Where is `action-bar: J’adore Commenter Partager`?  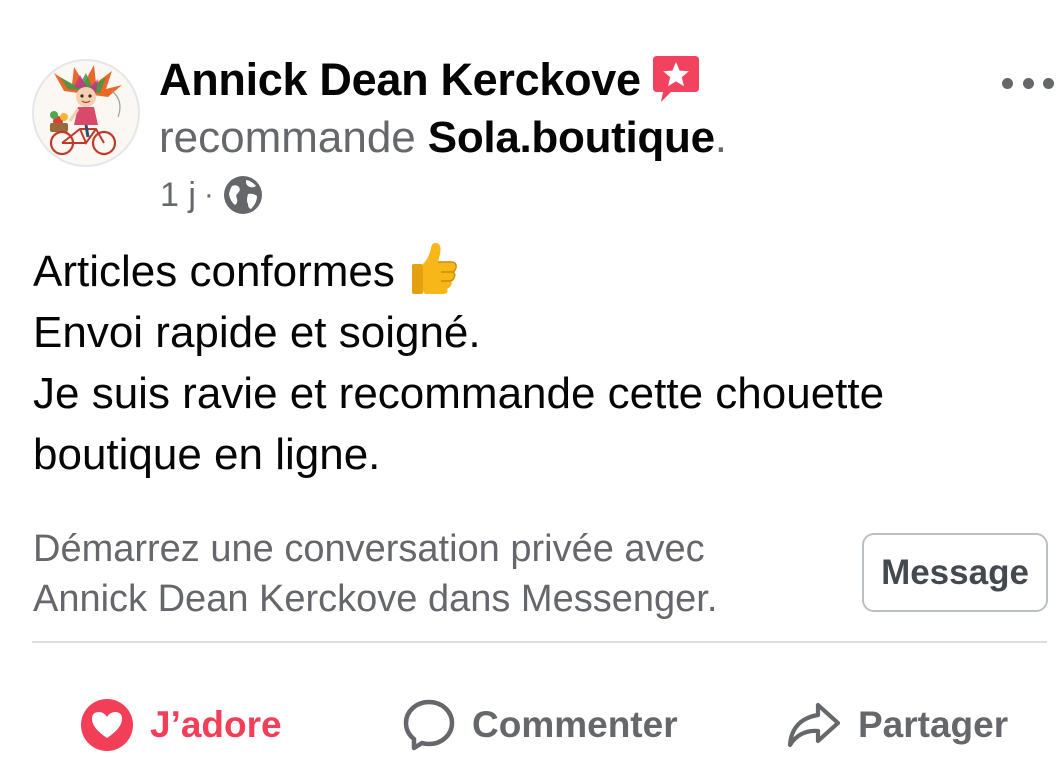
action-bar: J’adore Commenter Partager is located at coordinates (529, 725).